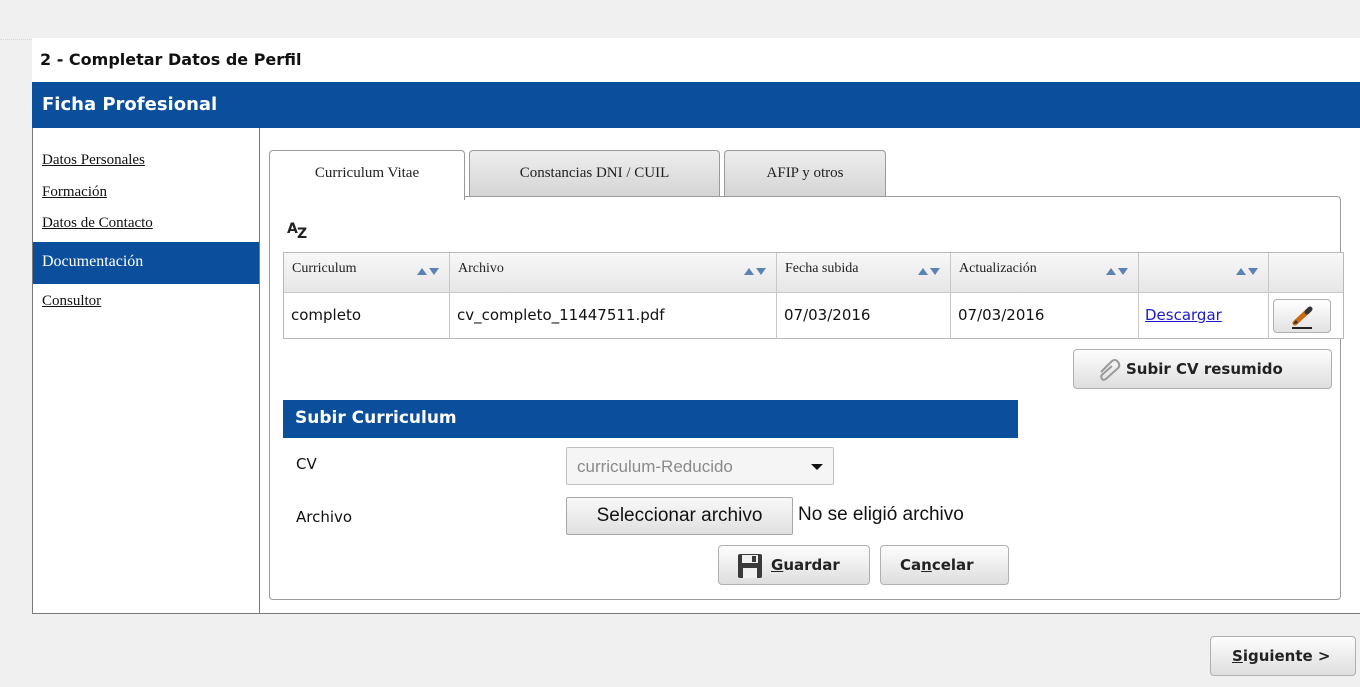 The image size is (1360, 687). I want to click on cell-descargar: Descargar, so click(1204, 316).